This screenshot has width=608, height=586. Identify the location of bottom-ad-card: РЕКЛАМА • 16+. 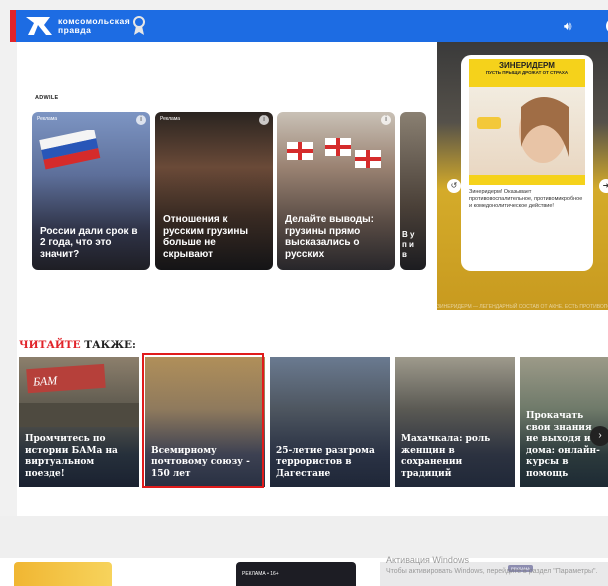
(296, 574).